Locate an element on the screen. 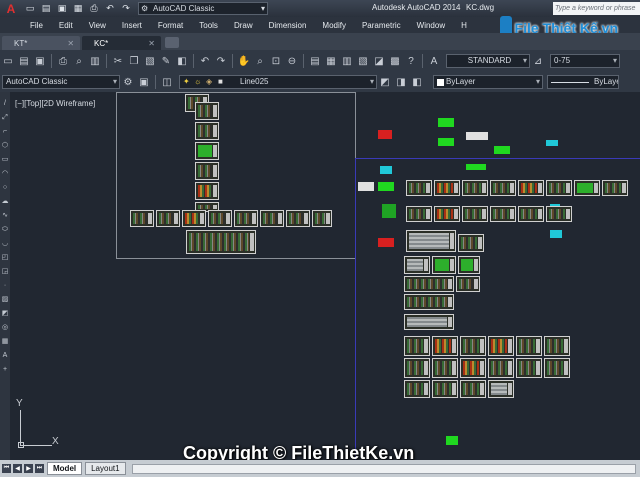  workspace-dropdown: ⚙ AutoCAD Classic ▾ is located at coordinates (203, 8).